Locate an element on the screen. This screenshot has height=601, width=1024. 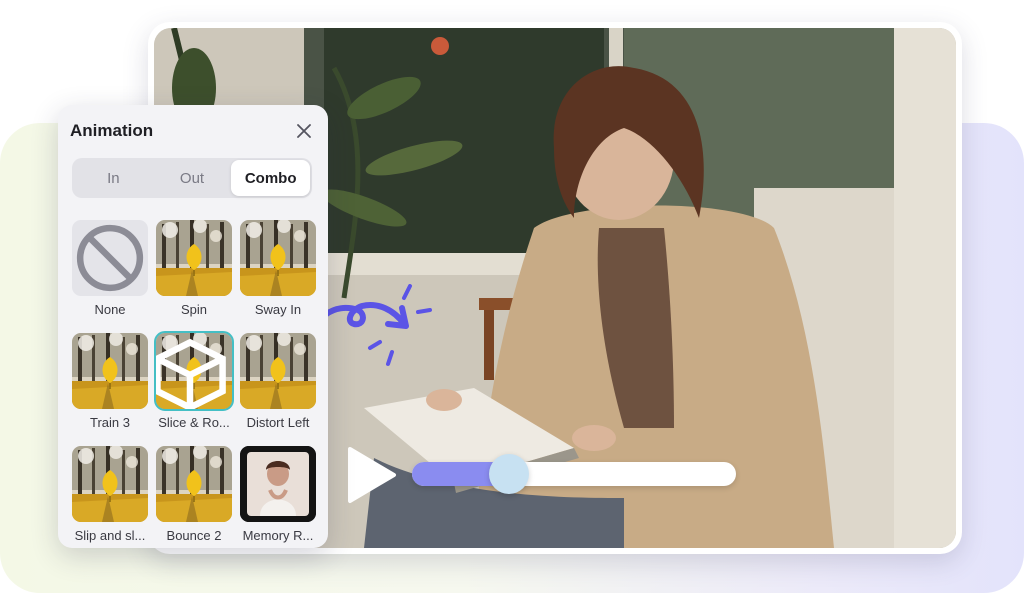
panel-title: Animation is located at coordinates (112, 130).